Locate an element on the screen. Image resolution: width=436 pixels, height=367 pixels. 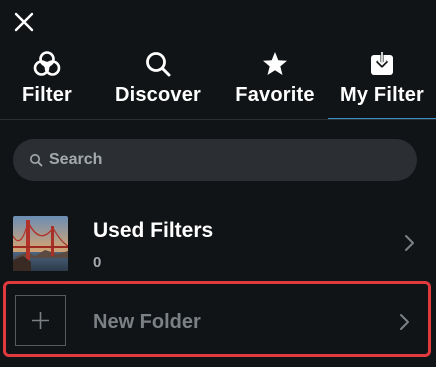
tab-filter-label: Filter is located at coordinates (47, 95).